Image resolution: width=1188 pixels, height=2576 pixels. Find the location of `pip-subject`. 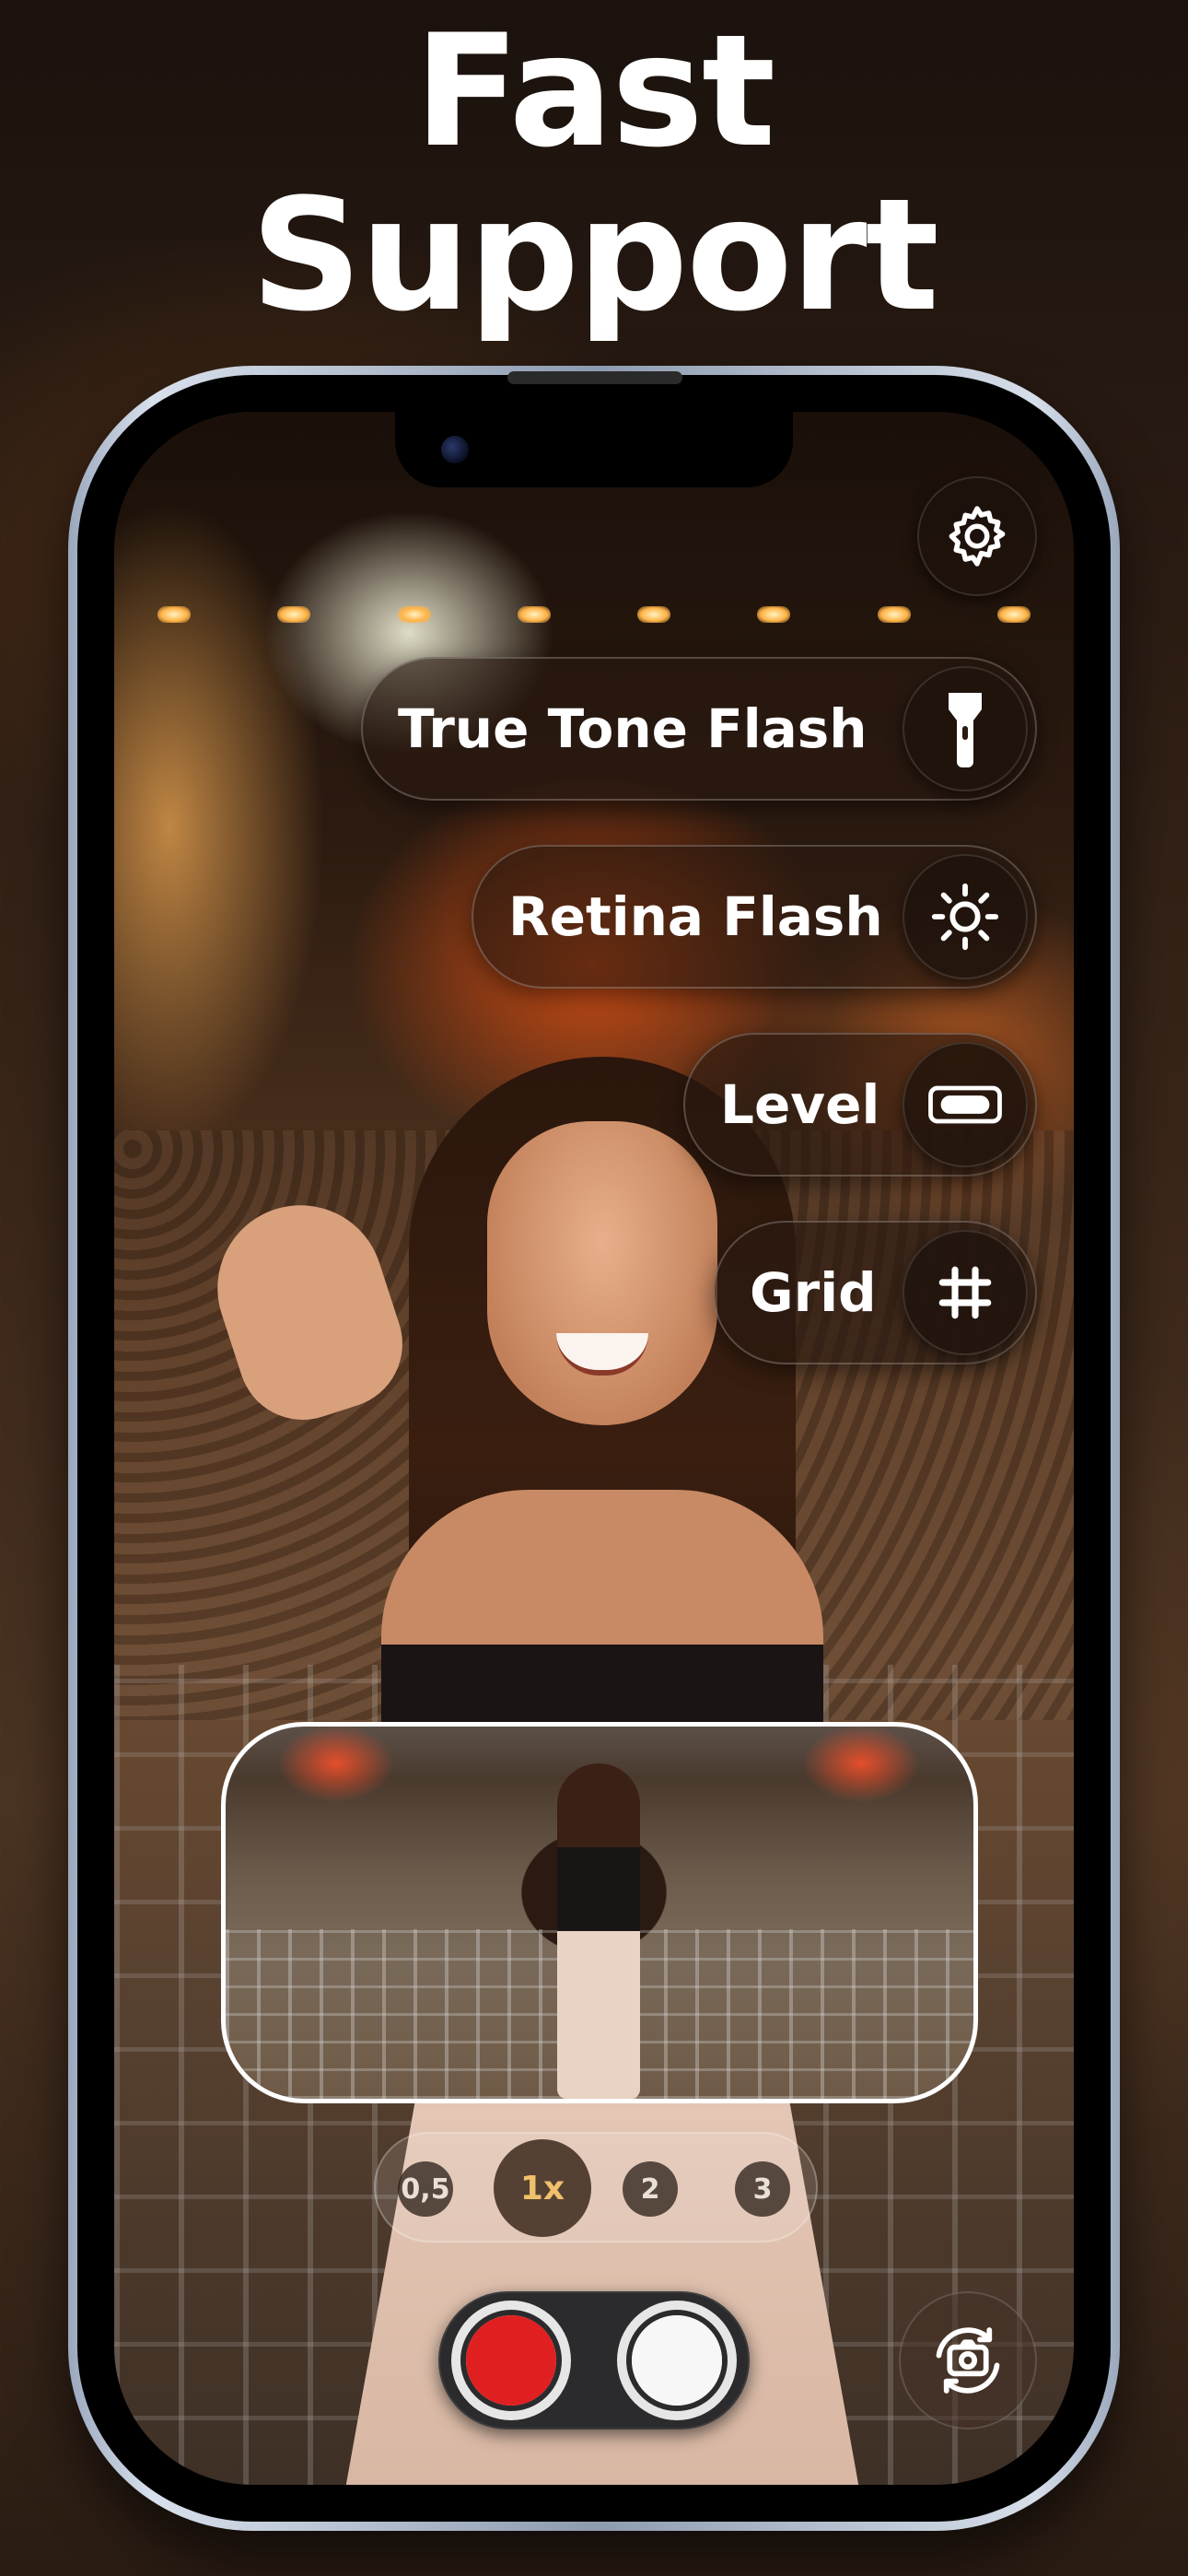

pip-subject is located at coordinates (598, 1931).